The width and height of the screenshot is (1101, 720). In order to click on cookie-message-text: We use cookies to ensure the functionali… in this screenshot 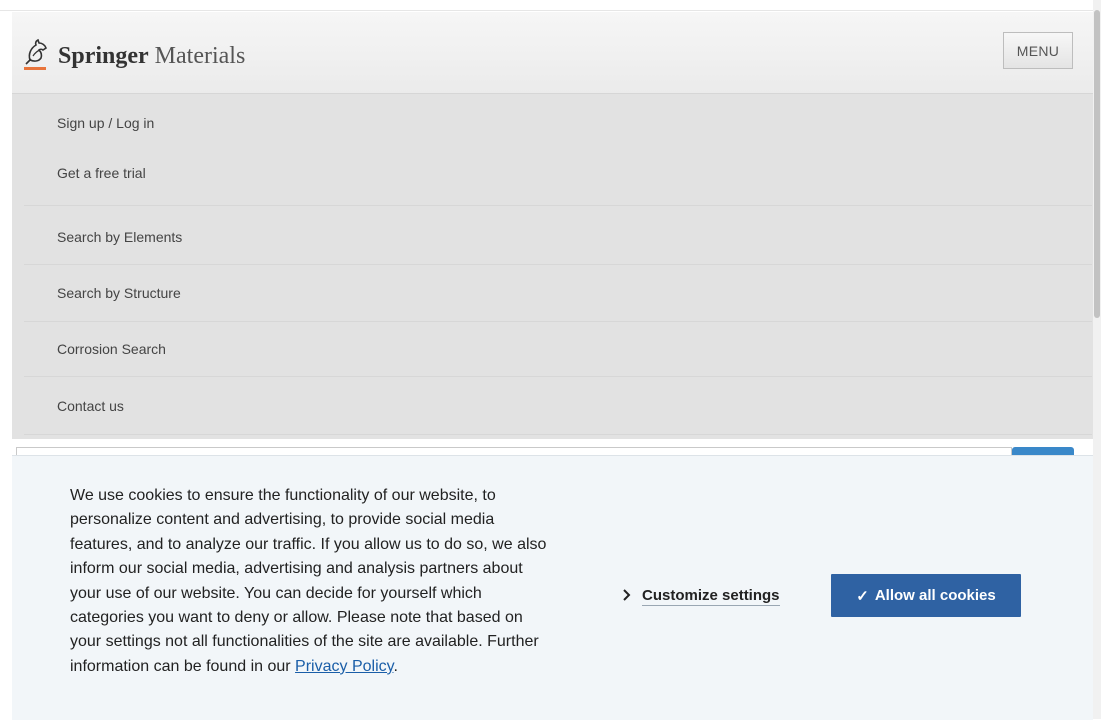, I will do `click(308, 581)`.